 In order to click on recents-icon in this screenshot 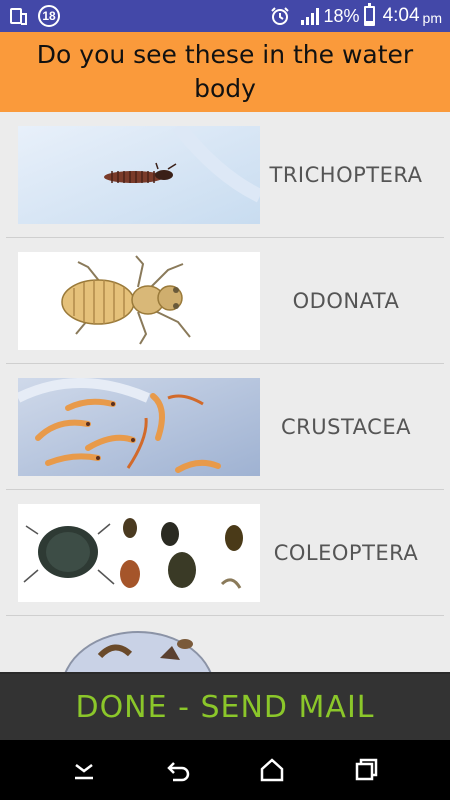, I will do `click(366, 770)`.